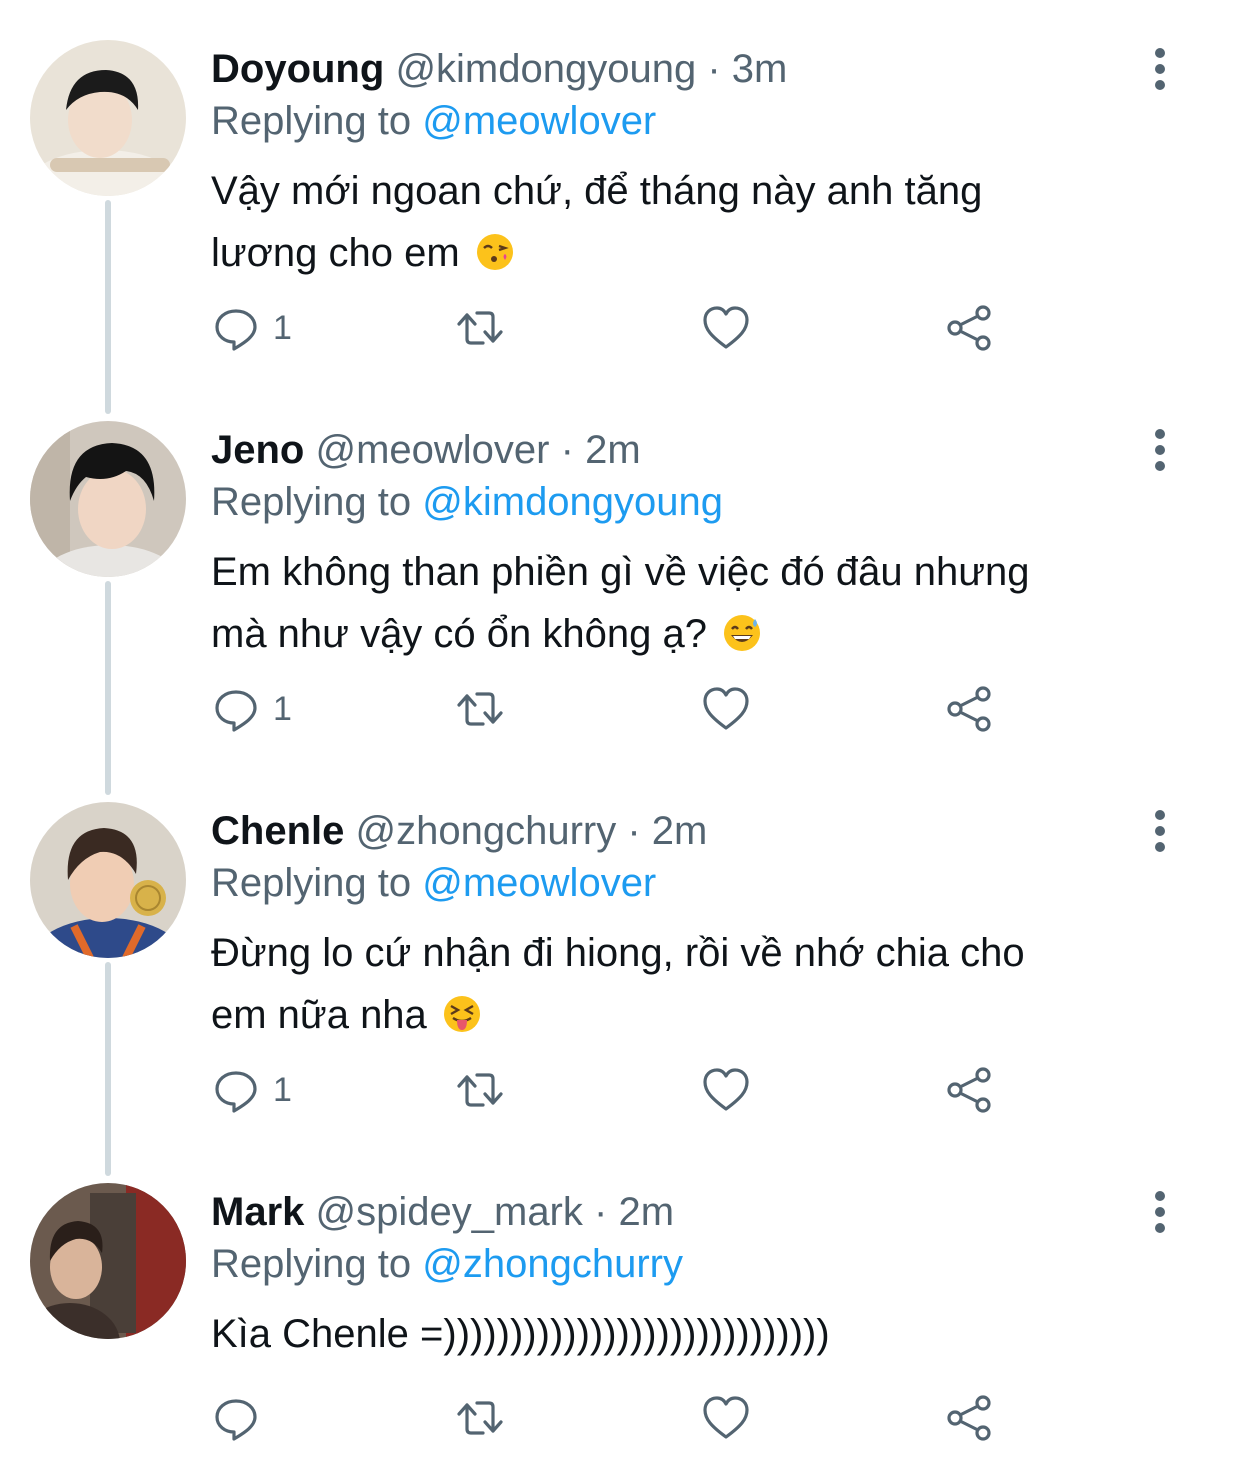 This screenshot has width=1242, height=1466. Describe the element at coordinates (257, 1212) in the screenshot. I see `display-name: Mark` at that location.